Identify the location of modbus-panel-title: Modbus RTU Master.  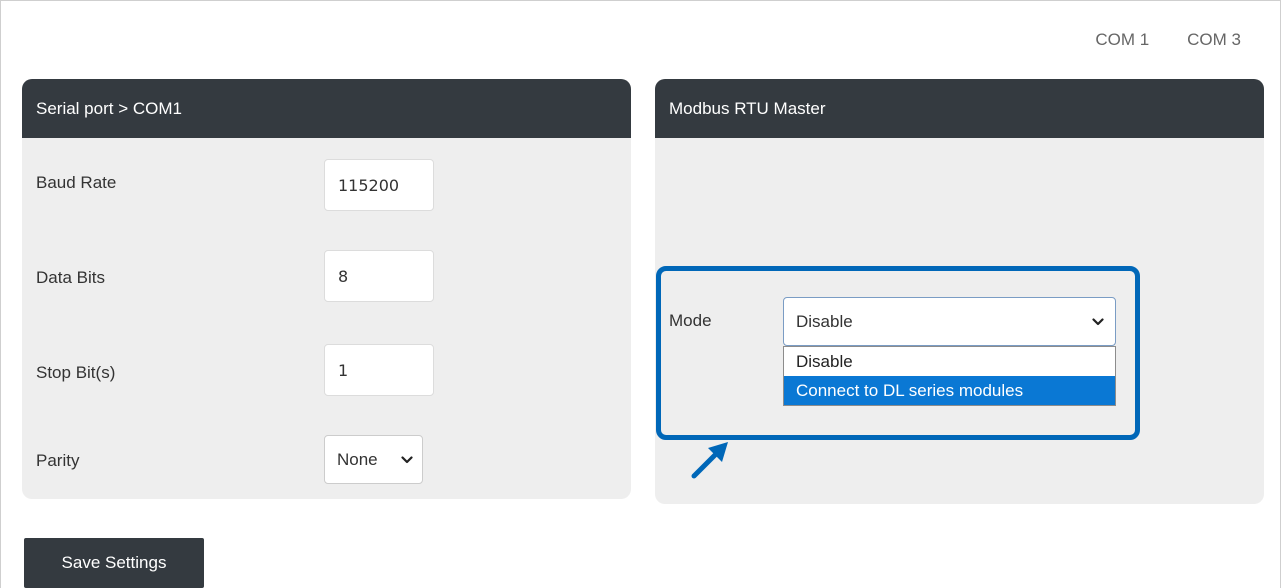
(959, 108).